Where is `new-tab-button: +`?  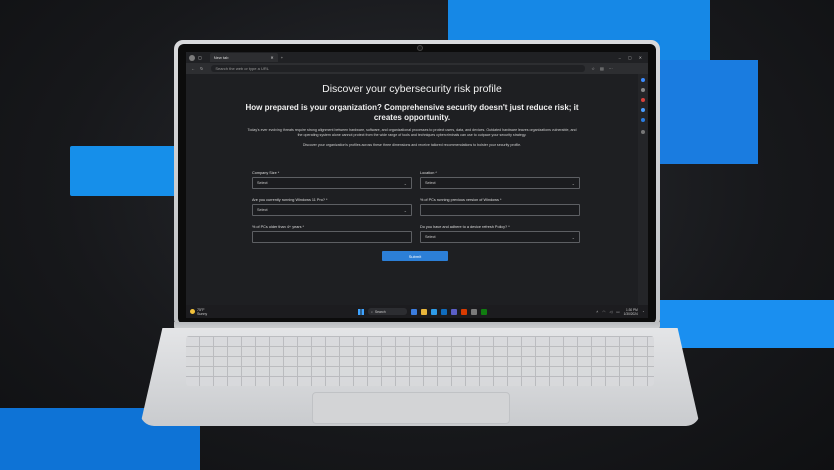 new-tab-button: + is located at coordinates (282, 57).